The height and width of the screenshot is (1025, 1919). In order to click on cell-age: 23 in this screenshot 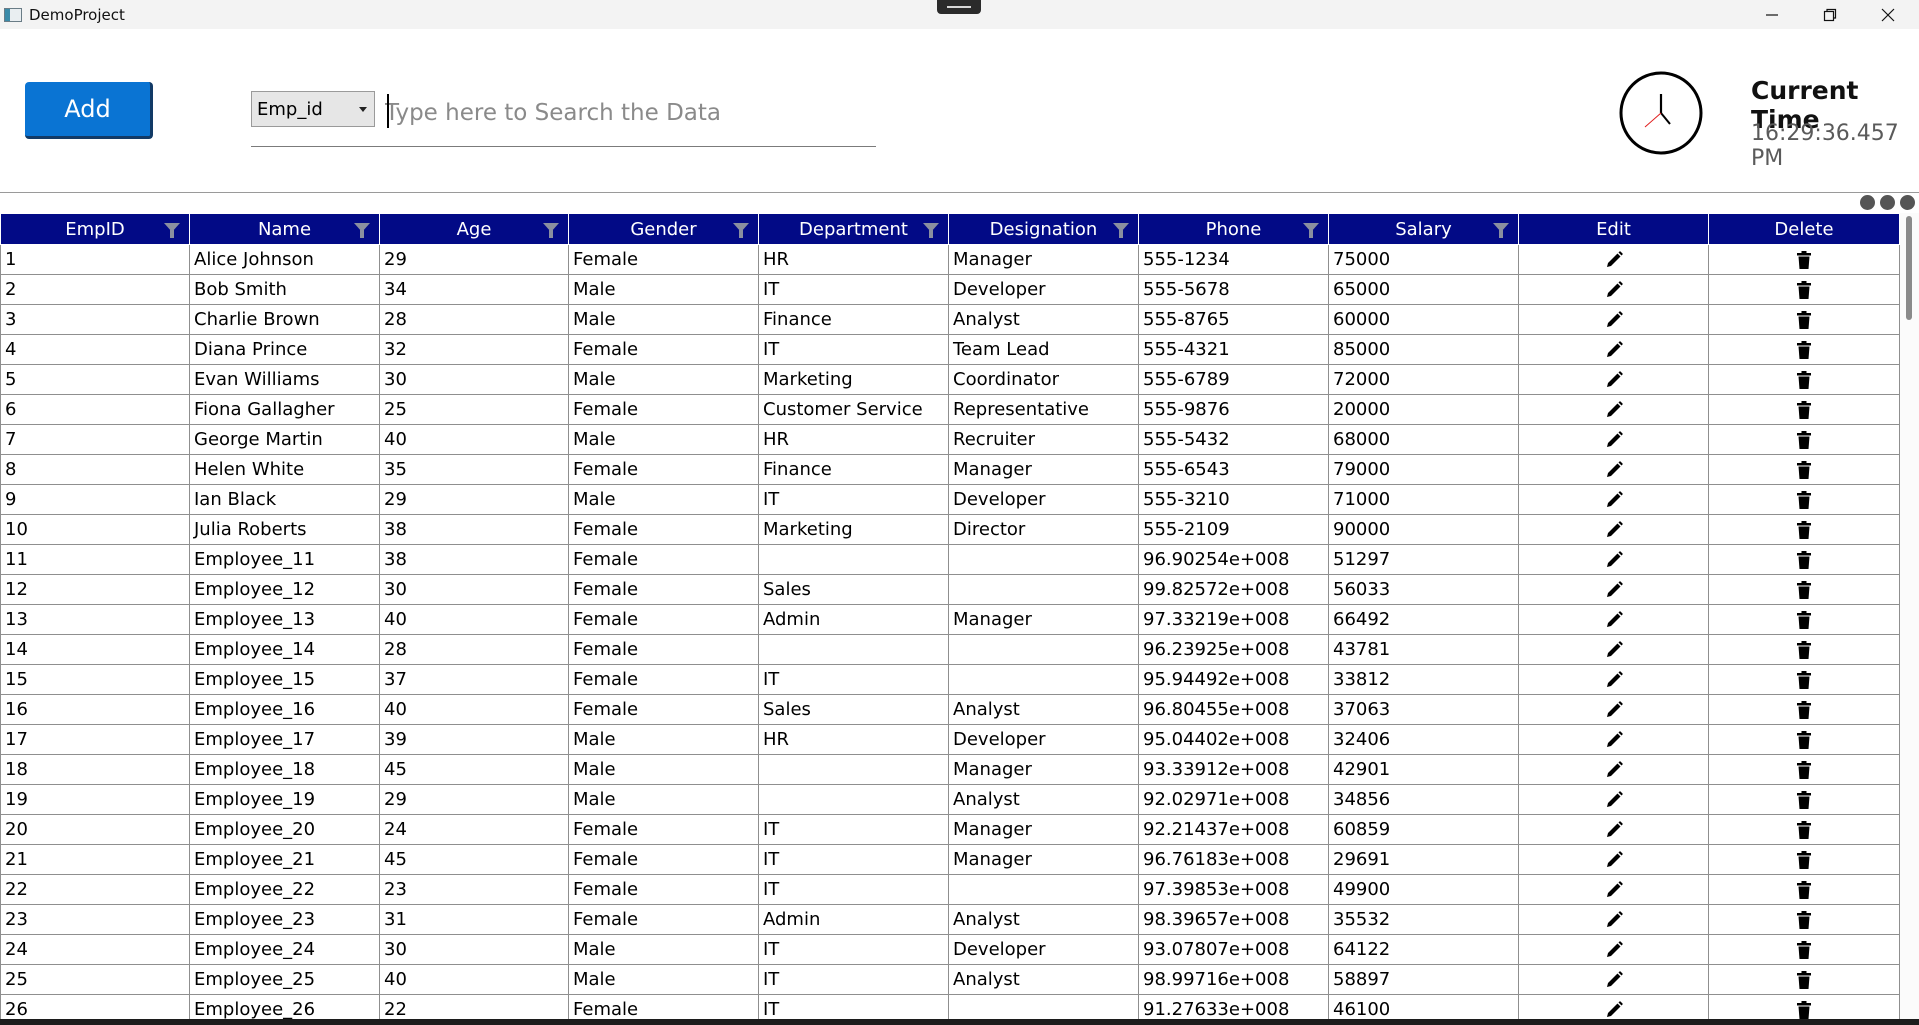, I will do `click(474, 889)`.